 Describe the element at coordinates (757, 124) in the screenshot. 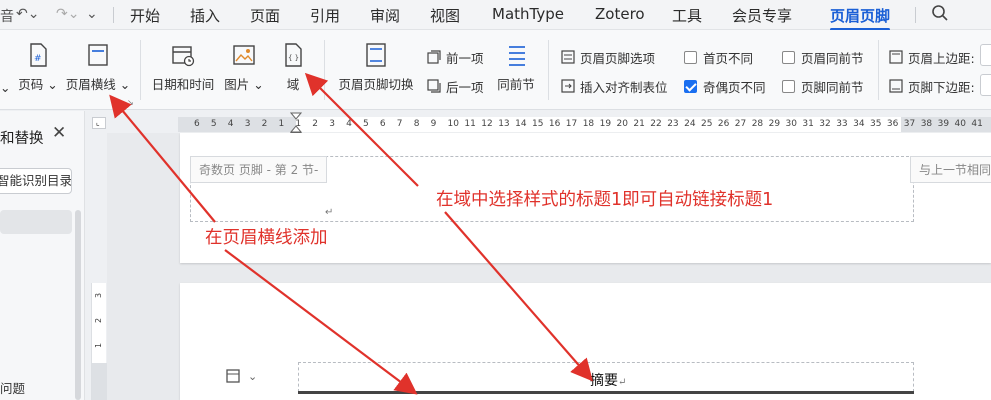

I see `ruler-tick: 28` at that location.